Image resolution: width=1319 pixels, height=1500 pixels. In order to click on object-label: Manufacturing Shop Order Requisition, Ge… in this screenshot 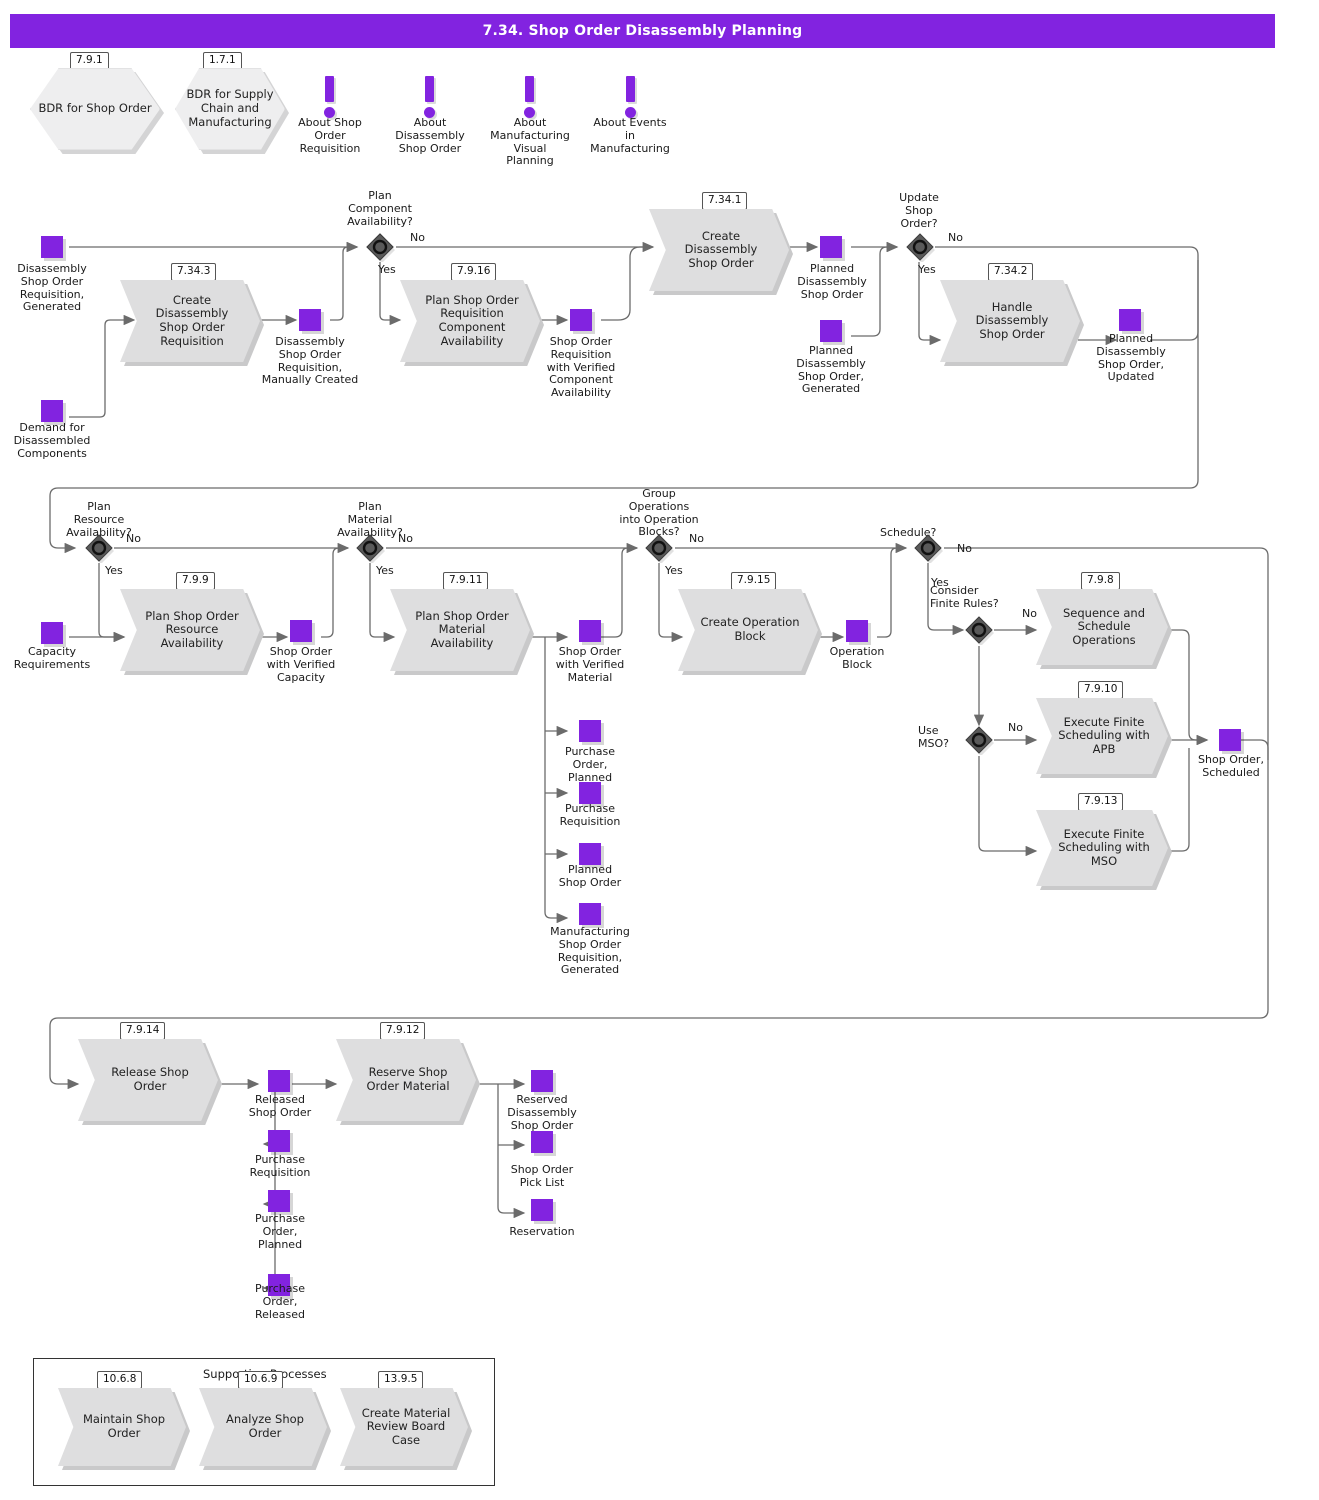, I will do `click(590, 951)`.